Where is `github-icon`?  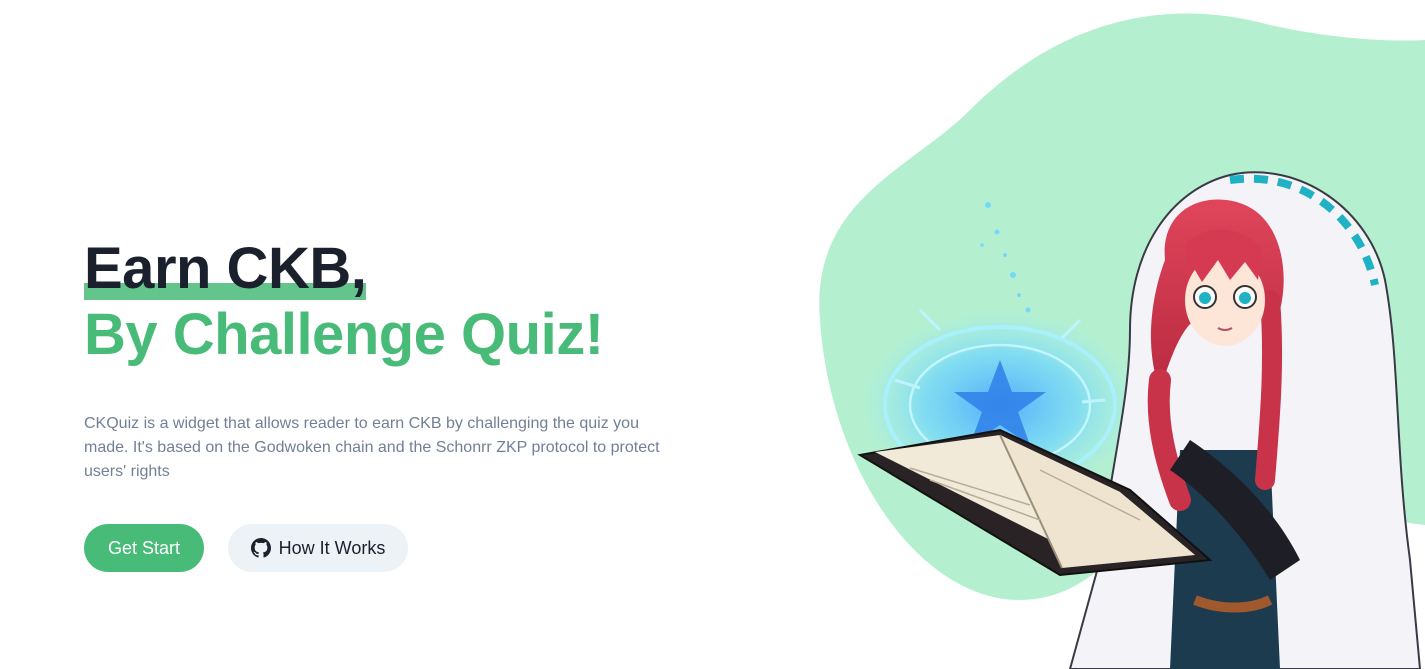 github-icon is located at coordinates (260, 548).